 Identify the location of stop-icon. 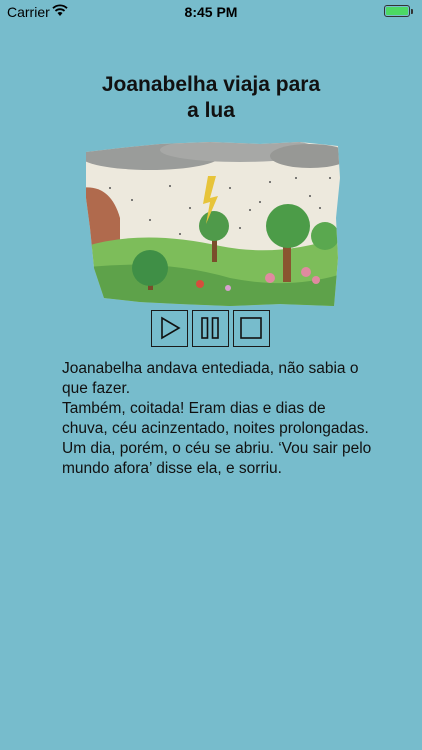
(251, 328).